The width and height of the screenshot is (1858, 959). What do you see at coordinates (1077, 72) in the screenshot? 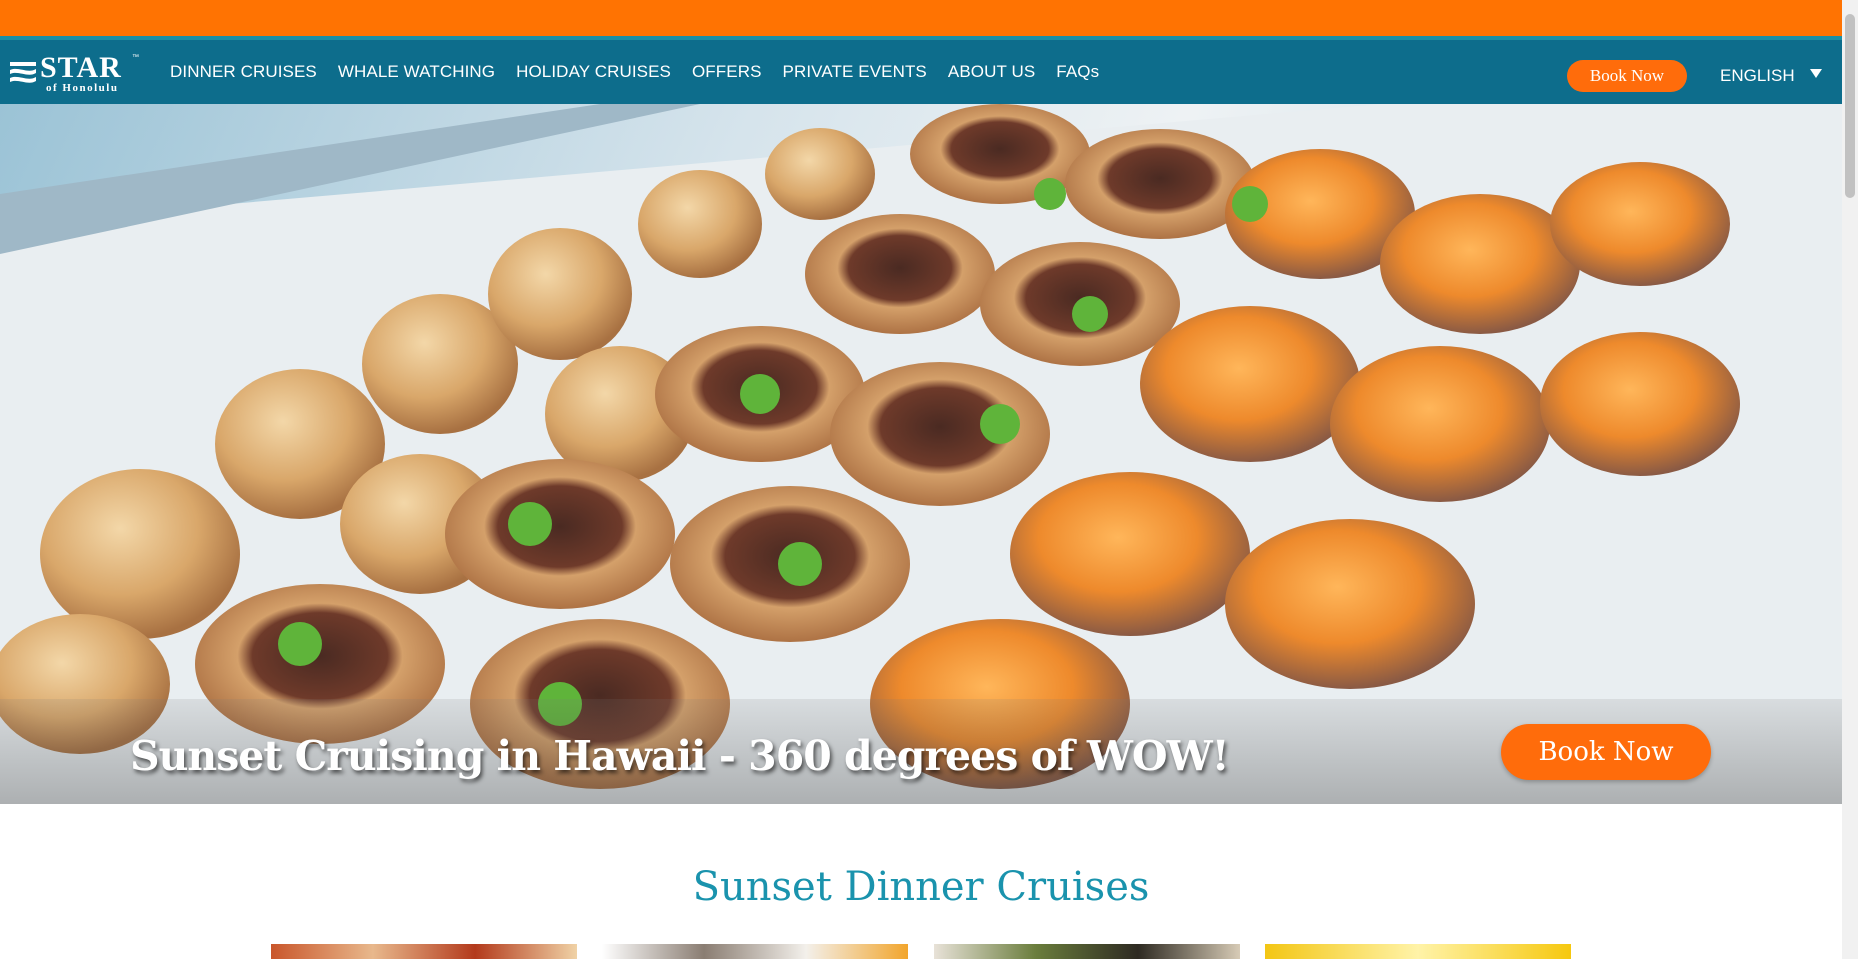
I see `nav-item-faqs: FAQs` at bounding box center [1077, 72].